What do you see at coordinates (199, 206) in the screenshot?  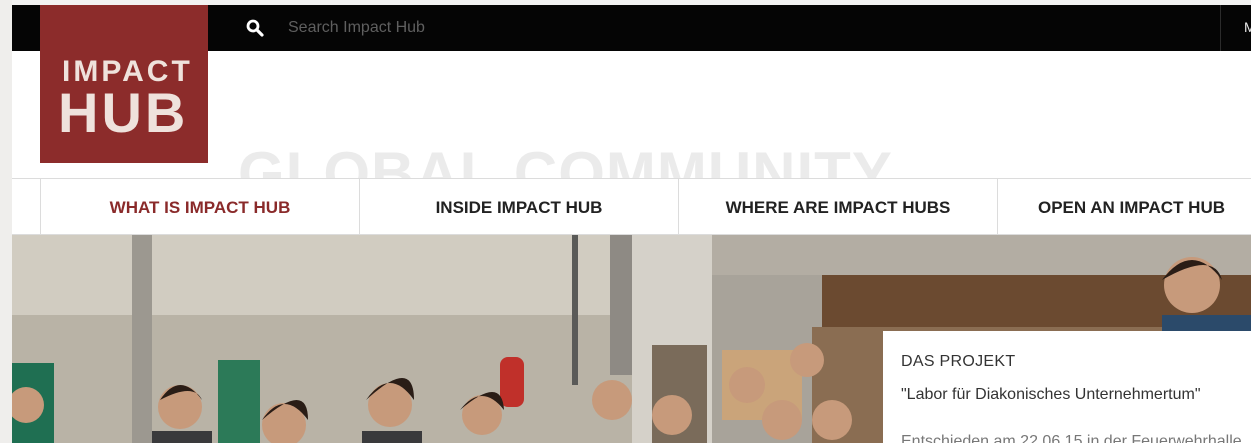 I see `nav-item-what-is-impact-hub: WHAT IS IMPACT HUB` at bounding box center [199, 206].